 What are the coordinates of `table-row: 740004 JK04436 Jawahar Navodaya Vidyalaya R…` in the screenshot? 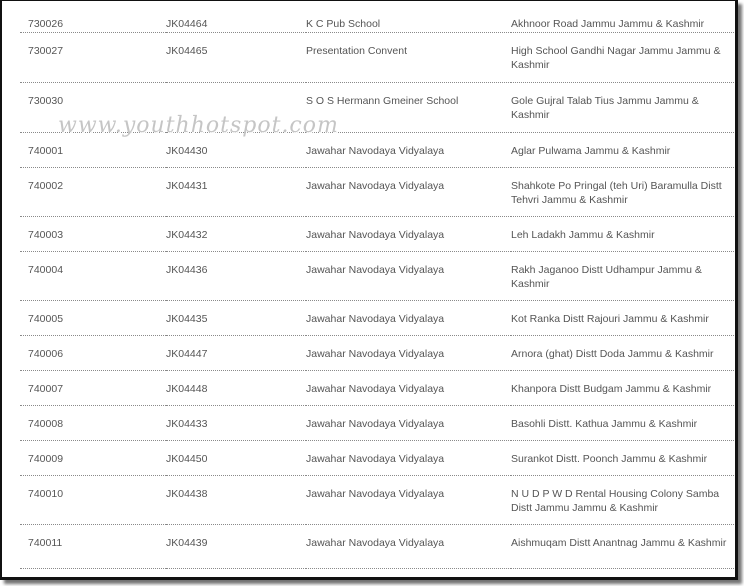 It's located at (377, 276).